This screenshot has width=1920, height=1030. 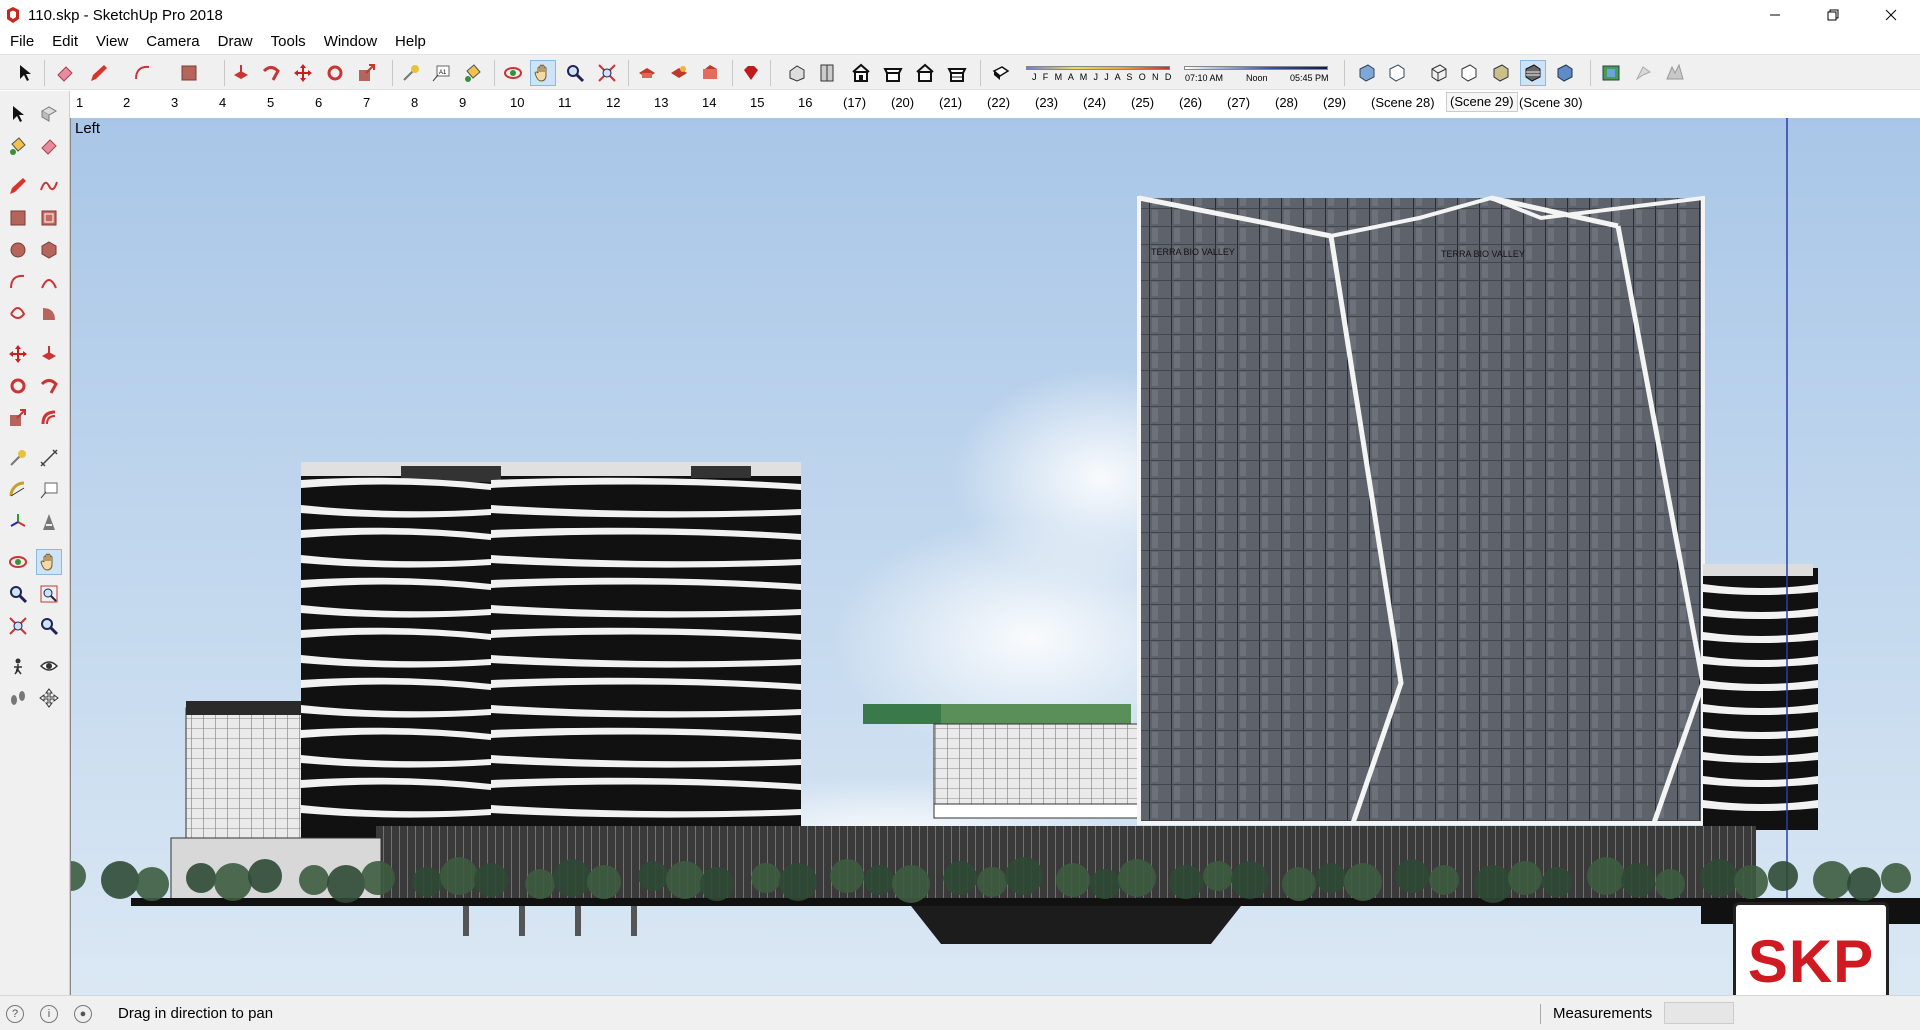 What do you see at coordinates (18, 218) in the screenshot?
I see `lt-rectangle-button` at bounding box center [18, 218].